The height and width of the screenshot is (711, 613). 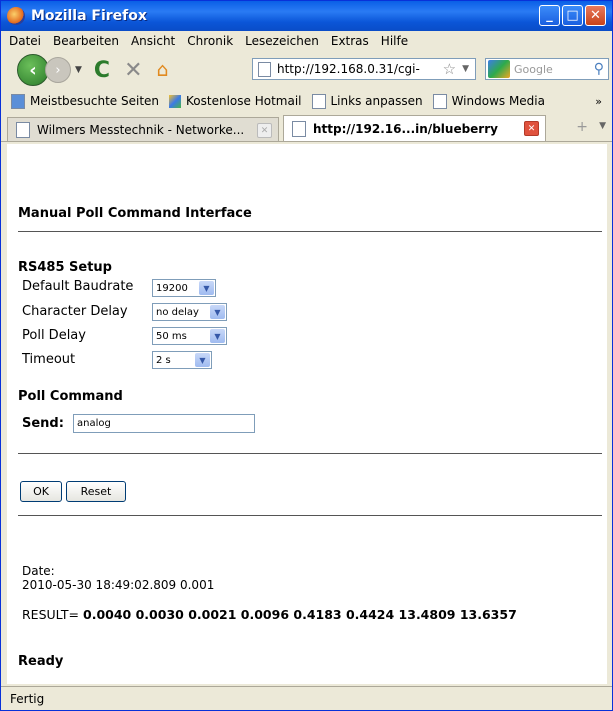 I want to click on reload-icon: C, so click(x=102, y=70).